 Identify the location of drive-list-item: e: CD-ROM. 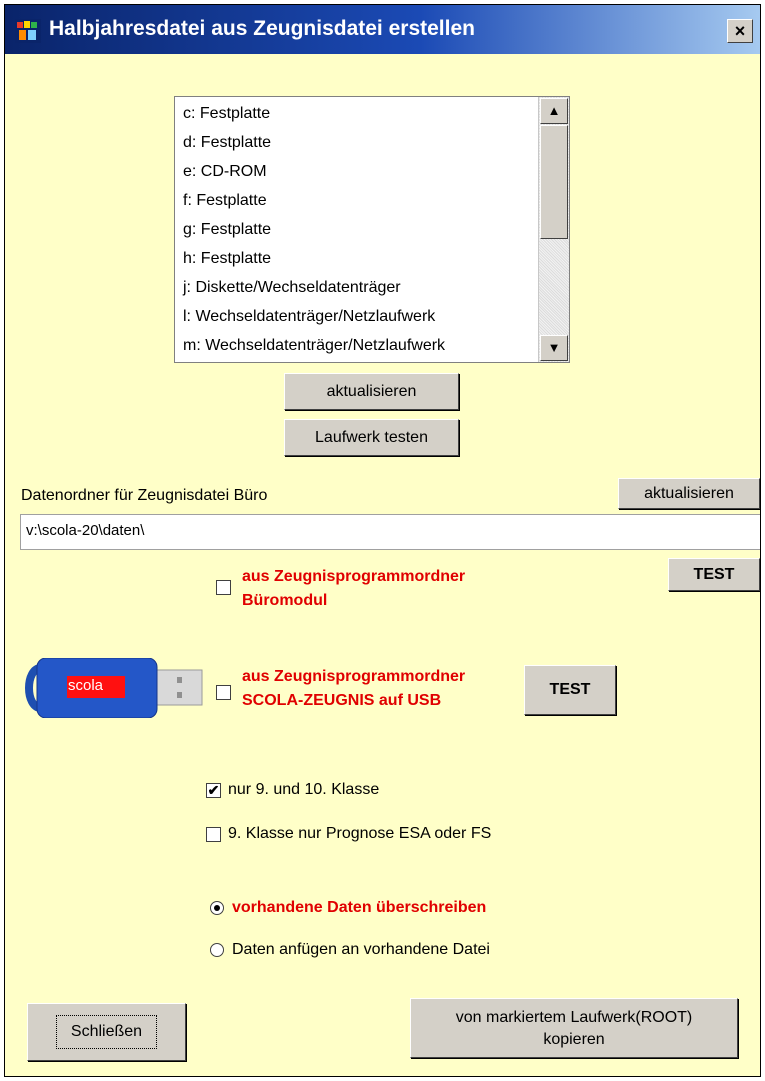
(356, 171).